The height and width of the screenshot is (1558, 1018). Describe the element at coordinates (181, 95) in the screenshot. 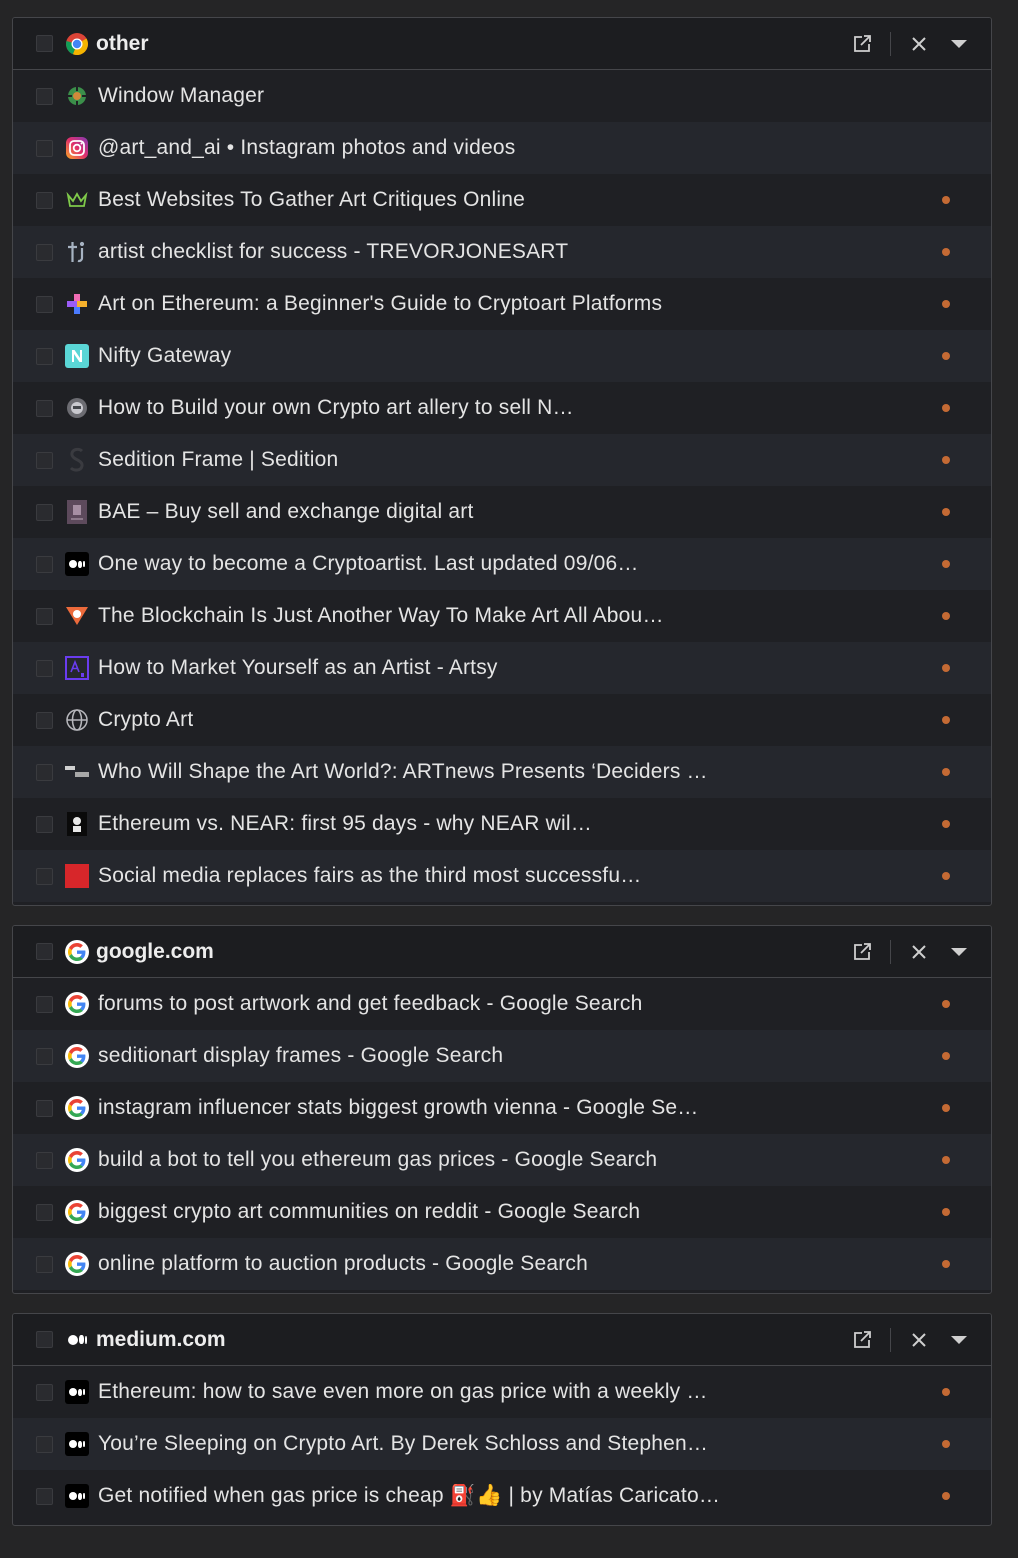

I see `tab-title: Window Manager` at that location.